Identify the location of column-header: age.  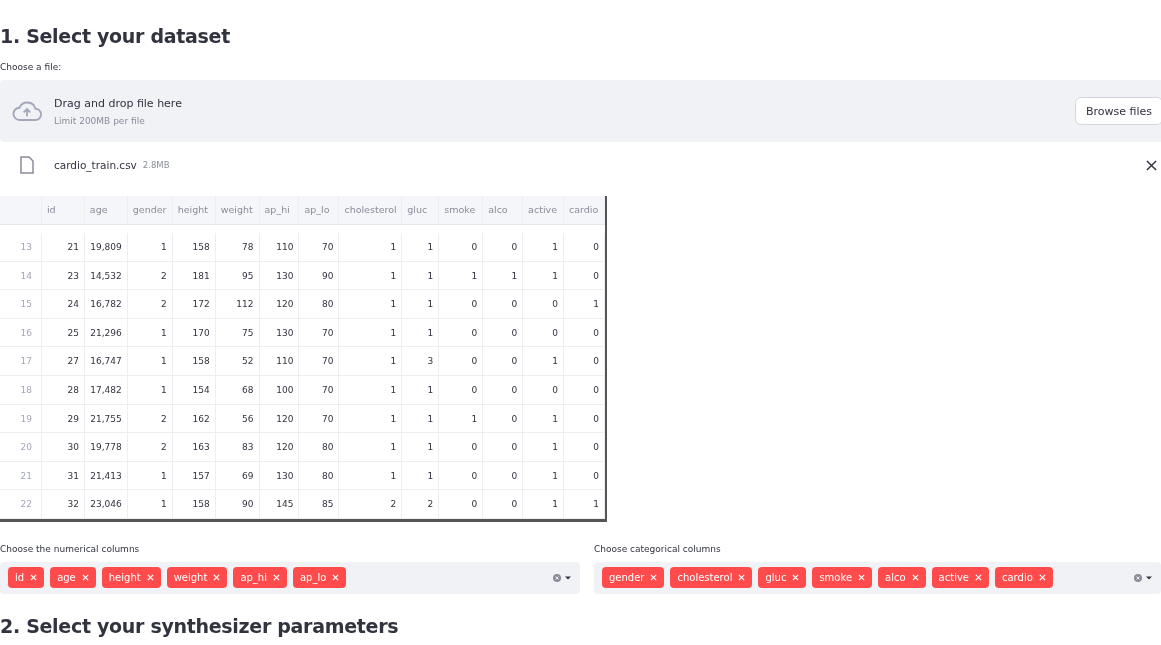
(106, 210).